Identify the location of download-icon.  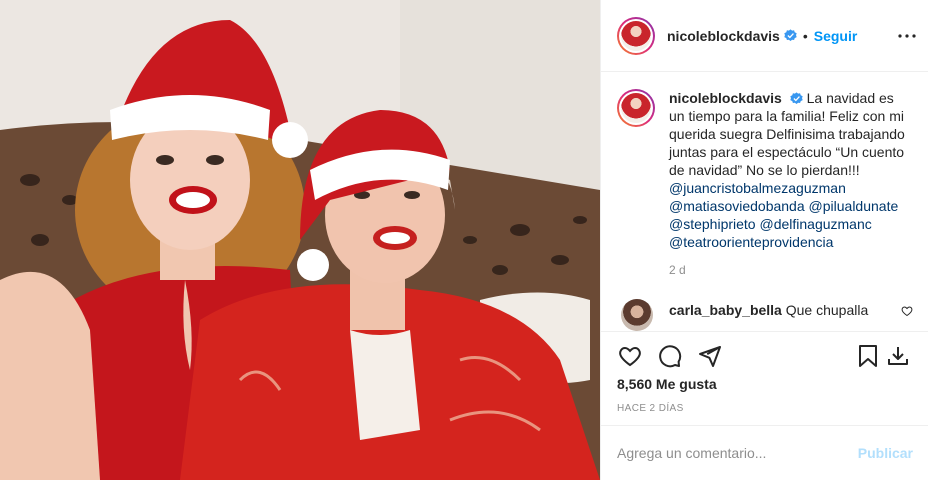
(898, 356).